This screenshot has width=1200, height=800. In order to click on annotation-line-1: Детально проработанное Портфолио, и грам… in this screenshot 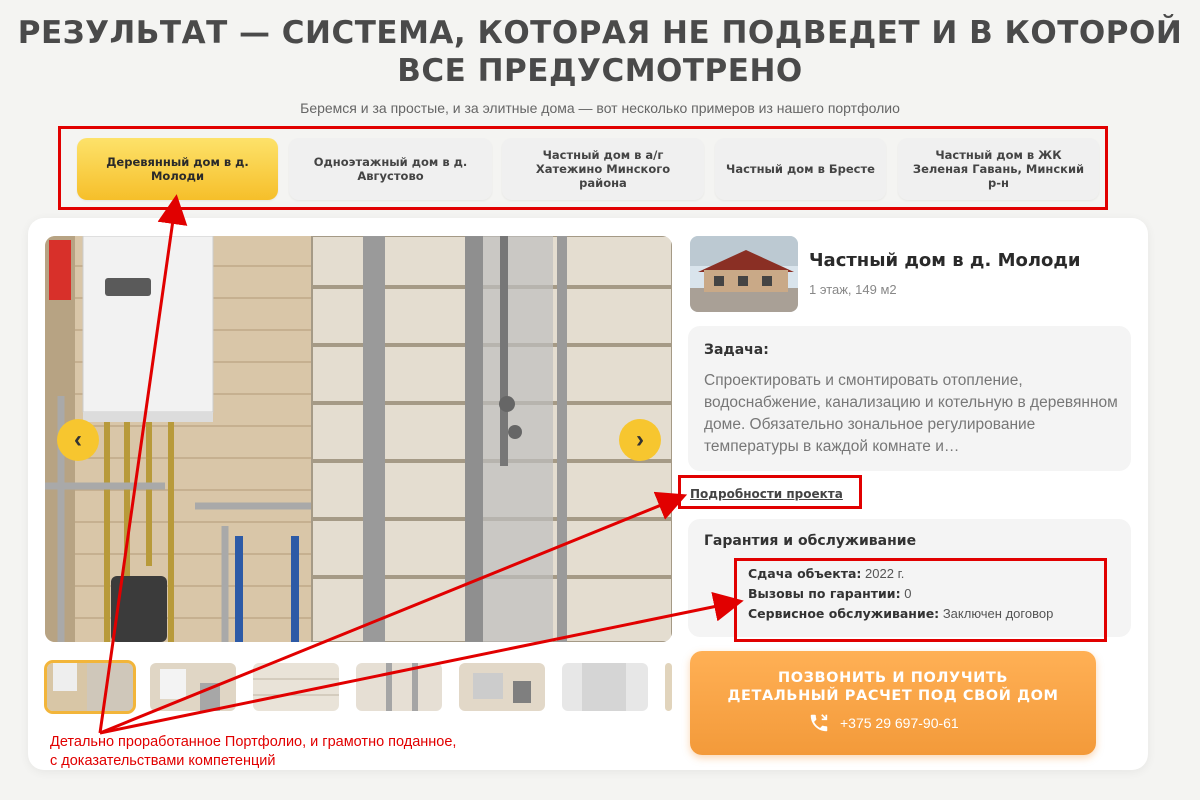, I will do `click(253, 742)`.